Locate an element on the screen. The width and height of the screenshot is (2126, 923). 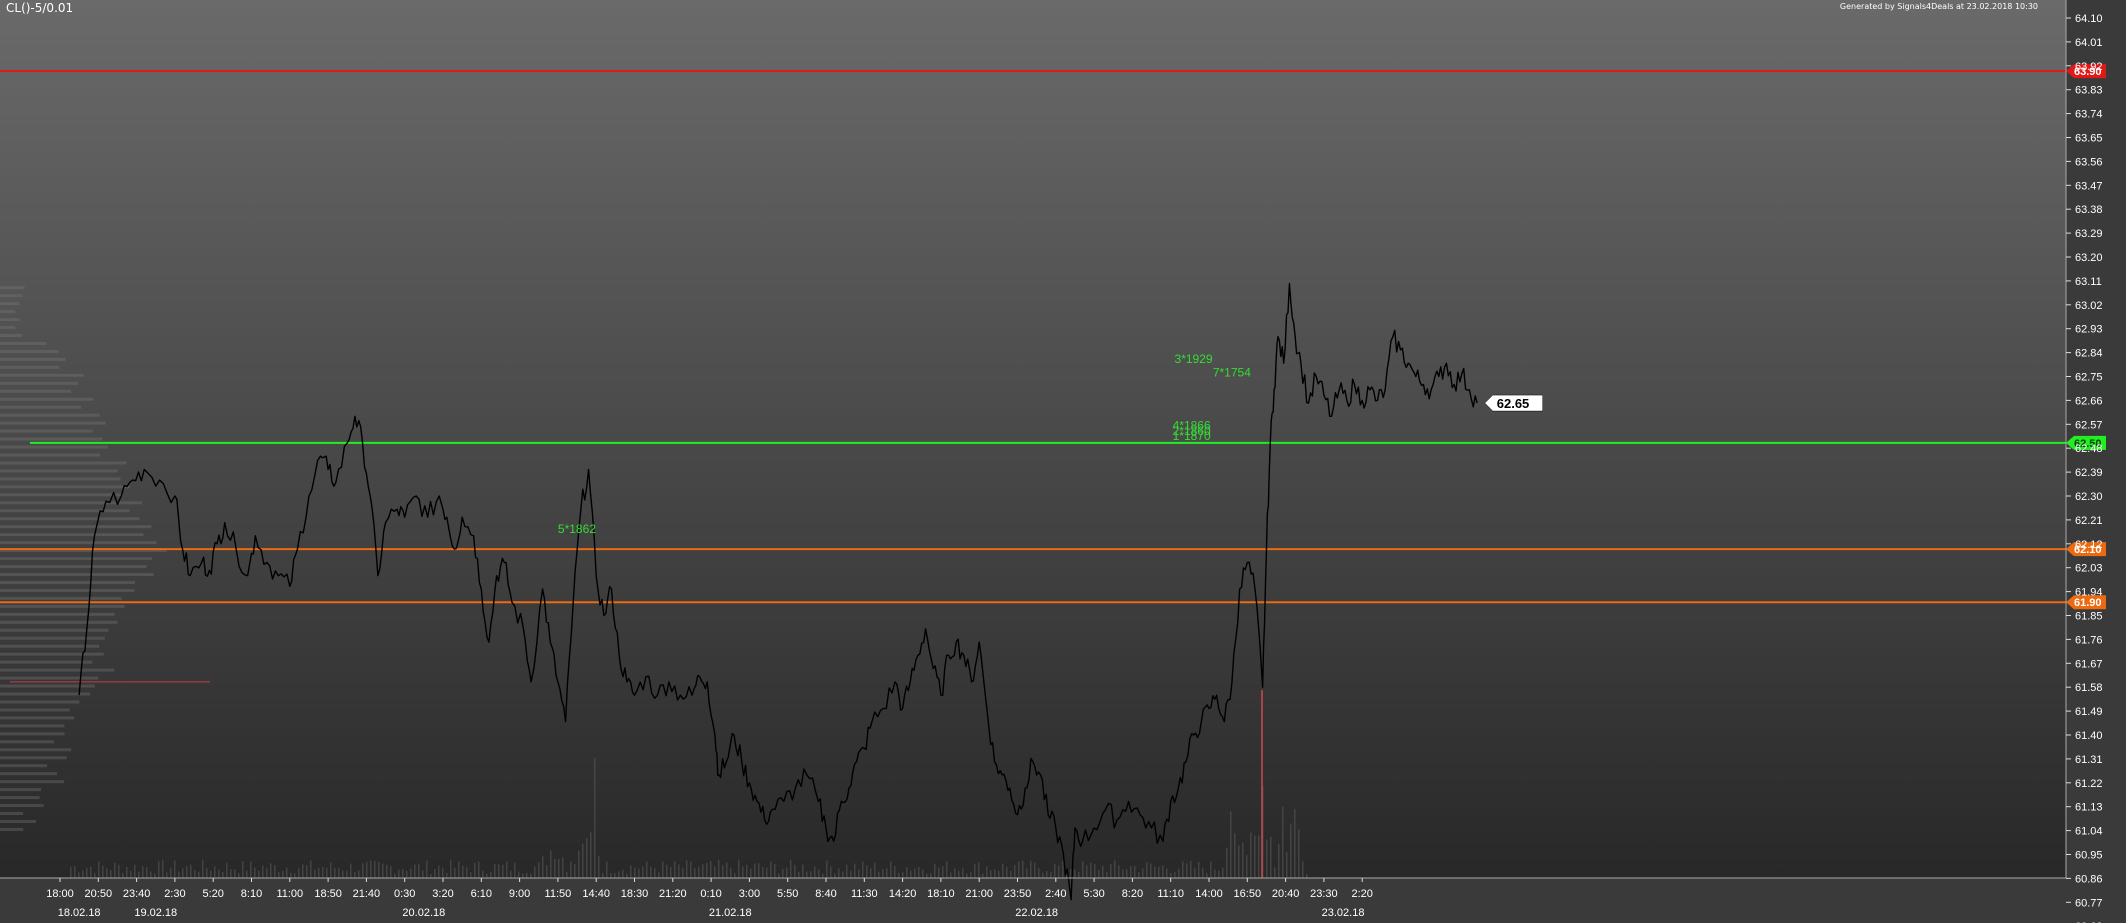
y-tick-label: 63.47 is located at coordinates (2089, 186).